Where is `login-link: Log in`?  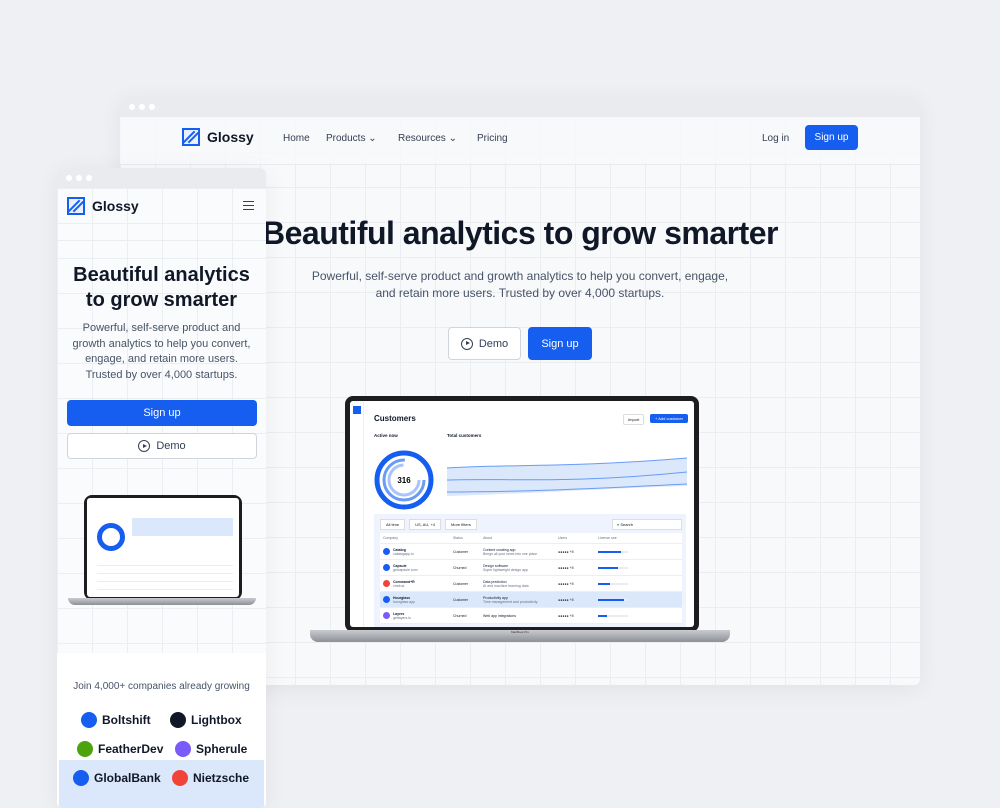 login-link: Log in is located at coordinates (775, 138).